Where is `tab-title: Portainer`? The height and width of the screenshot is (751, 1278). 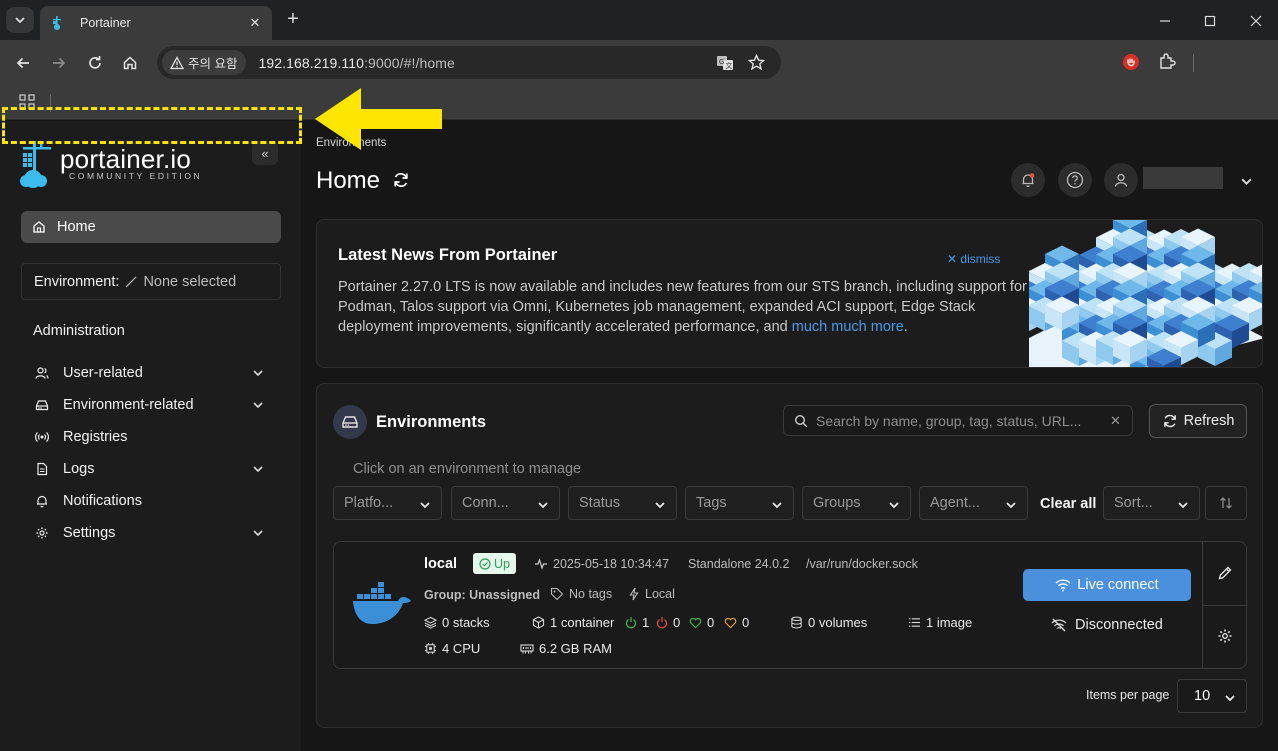 tab-title: Portainer is located at coordinates (105, 23).